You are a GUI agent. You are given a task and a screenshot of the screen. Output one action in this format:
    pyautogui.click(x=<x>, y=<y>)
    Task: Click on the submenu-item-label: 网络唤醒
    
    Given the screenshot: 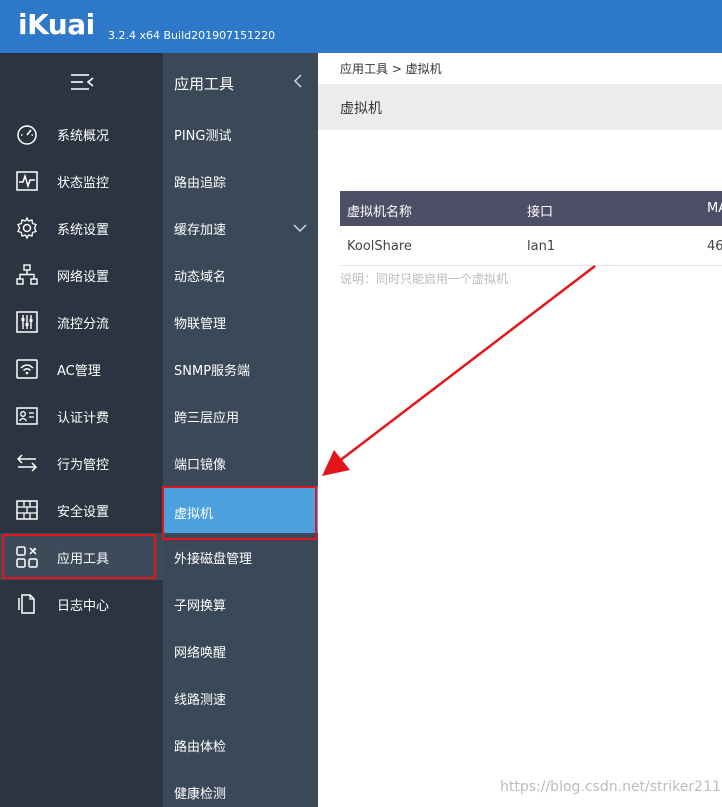 What is the action you would take?
    pyautogui.click(x=200, y=653)
    